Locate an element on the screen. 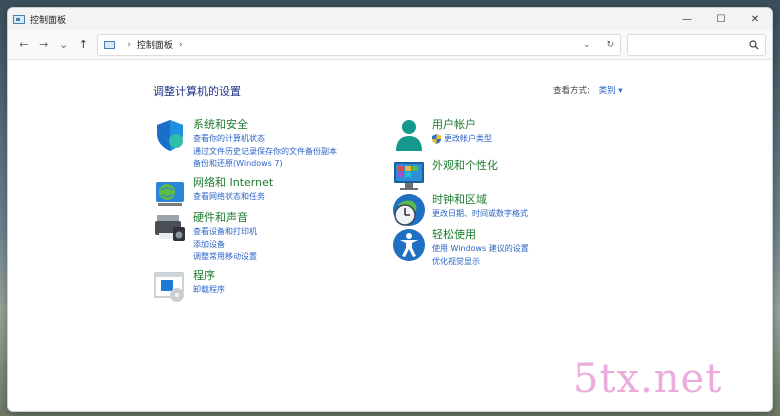  category-heading: 用户帐户 is located at coordinates (462, 125).